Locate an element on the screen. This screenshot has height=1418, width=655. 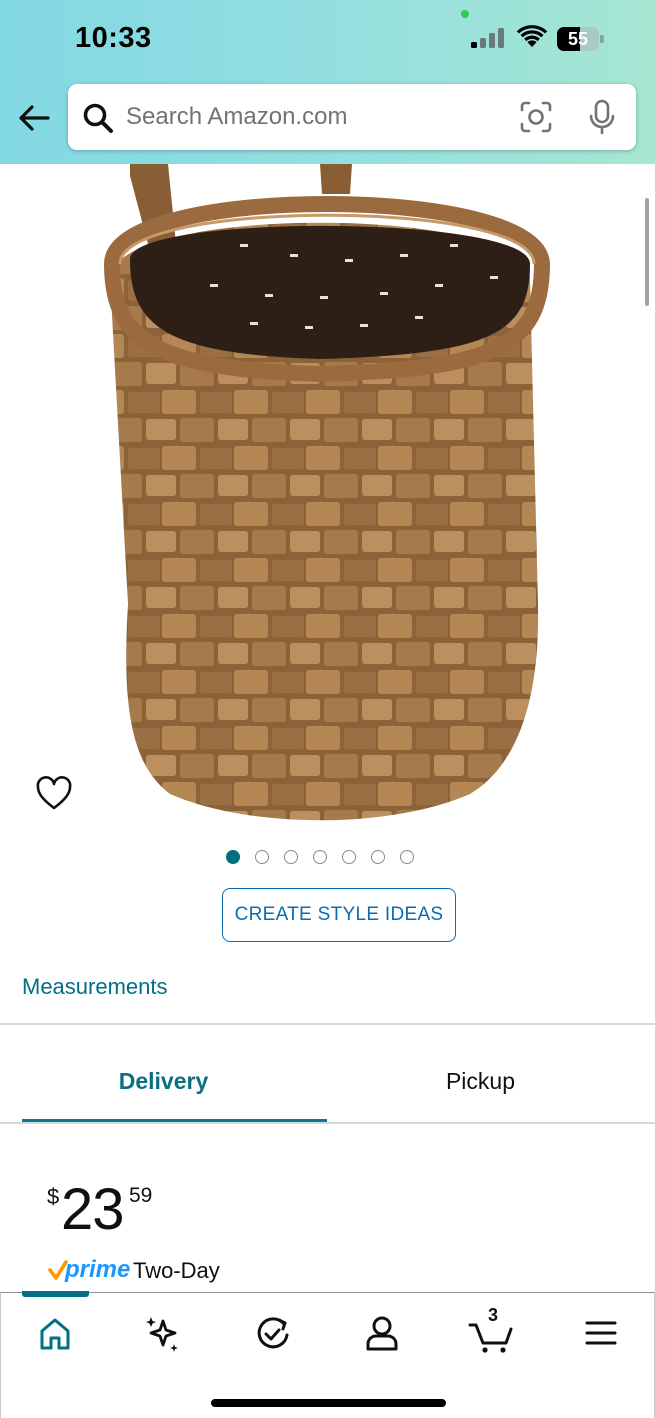
orders-check-icon is located at coordinates (273, 1333).